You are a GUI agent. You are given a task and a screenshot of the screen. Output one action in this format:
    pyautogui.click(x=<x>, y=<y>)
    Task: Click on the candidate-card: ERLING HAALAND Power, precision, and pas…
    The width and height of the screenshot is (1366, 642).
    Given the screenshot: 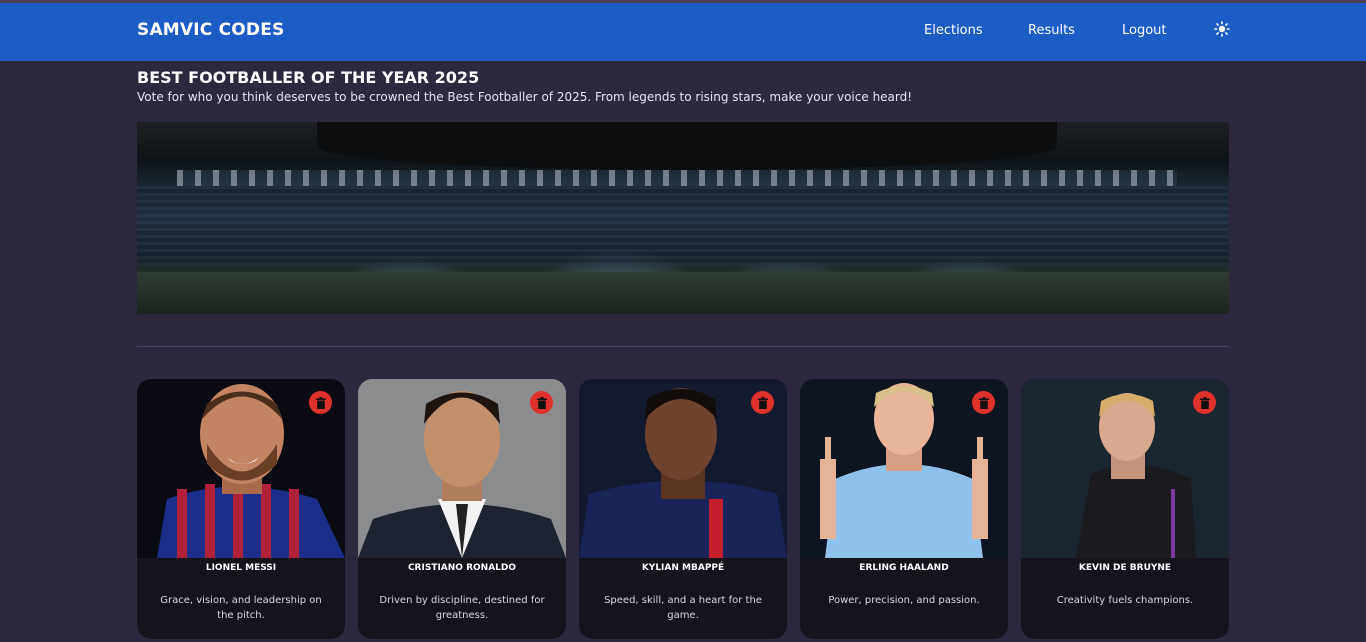 What is the action you would take?
    pyautogui.click(x=904, y=509)
    